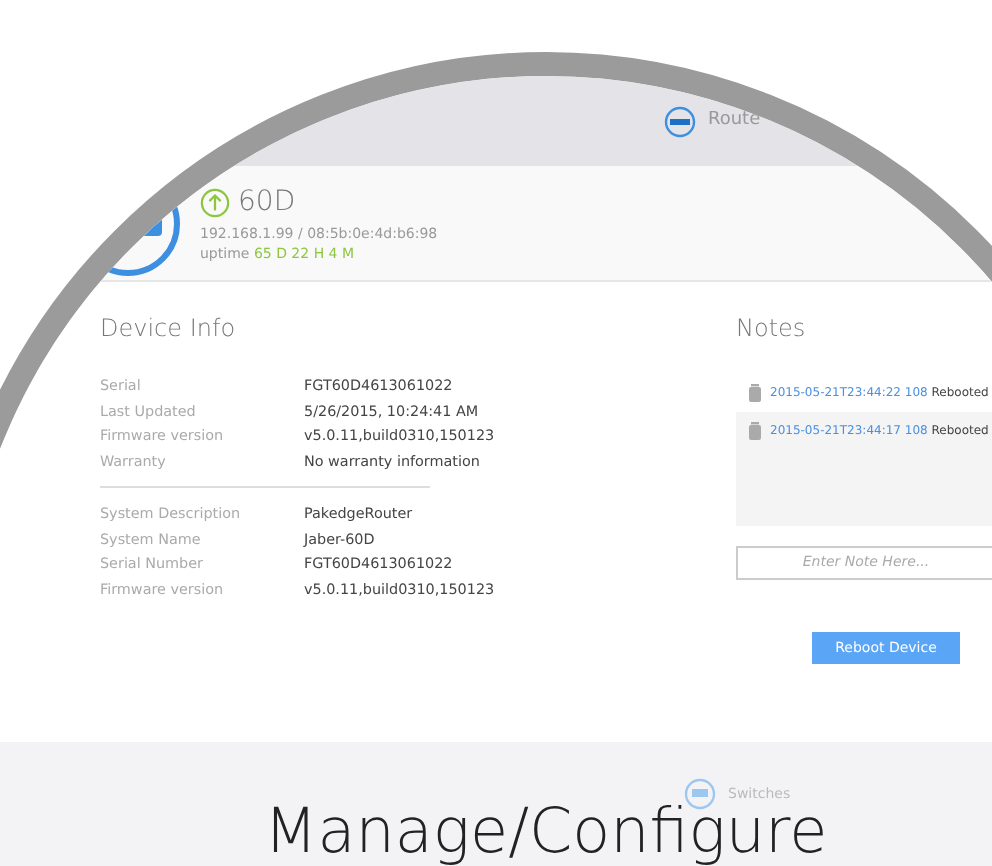 The image size is (992, 866). What do you see at coordinates (169, 329) in the screenshot?
I see `section-title: Device Info` at bounding box center [169, 329].